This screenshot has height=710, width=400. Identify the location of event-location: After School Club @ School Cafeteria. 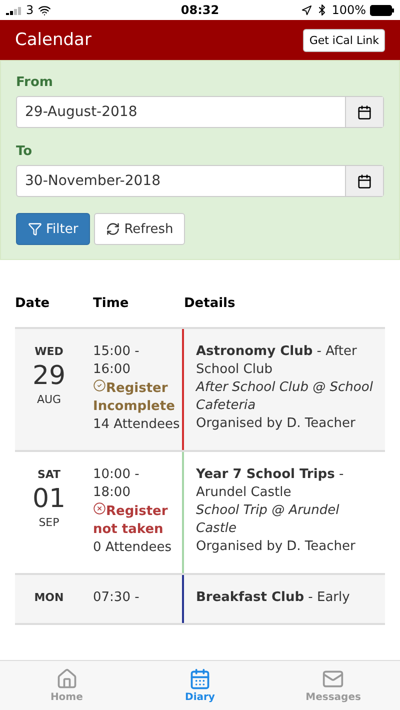
(285, 397).